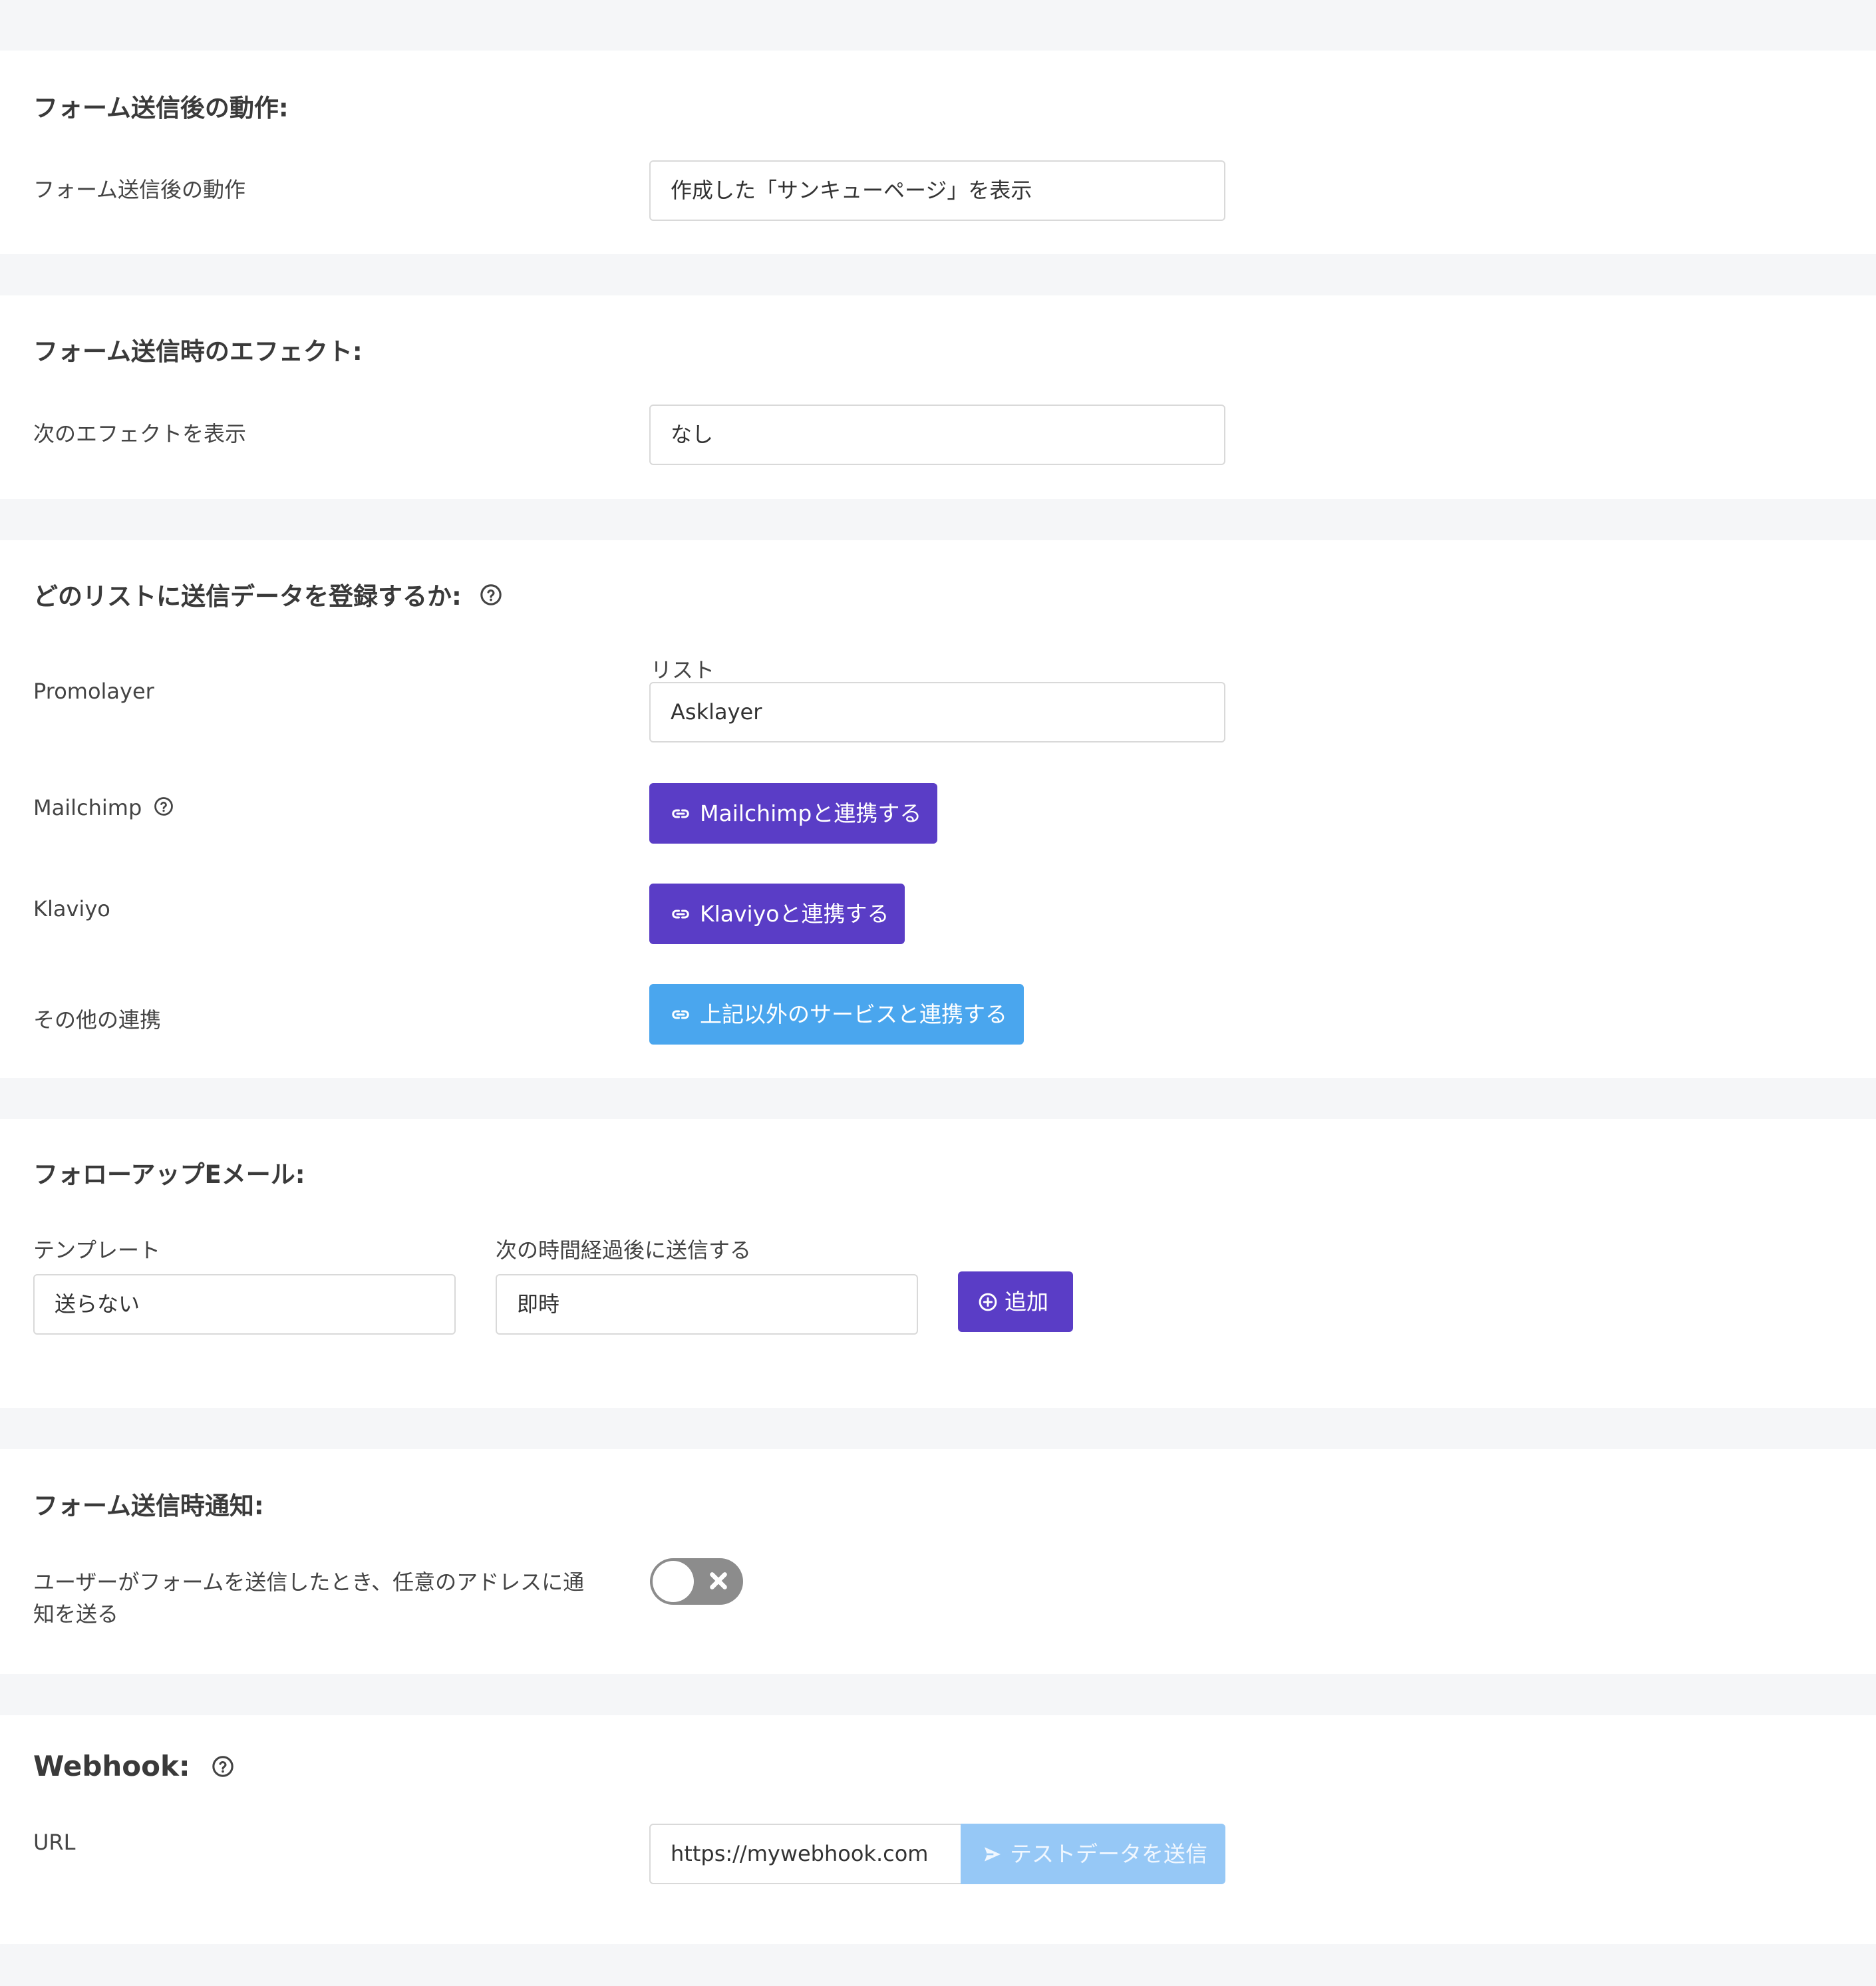 The image size is (1876, 1986). What do you see at coordinates (244, 1305) in the screenshot?
I see `template-select: 送らない` at bounding box center [244, 1305].